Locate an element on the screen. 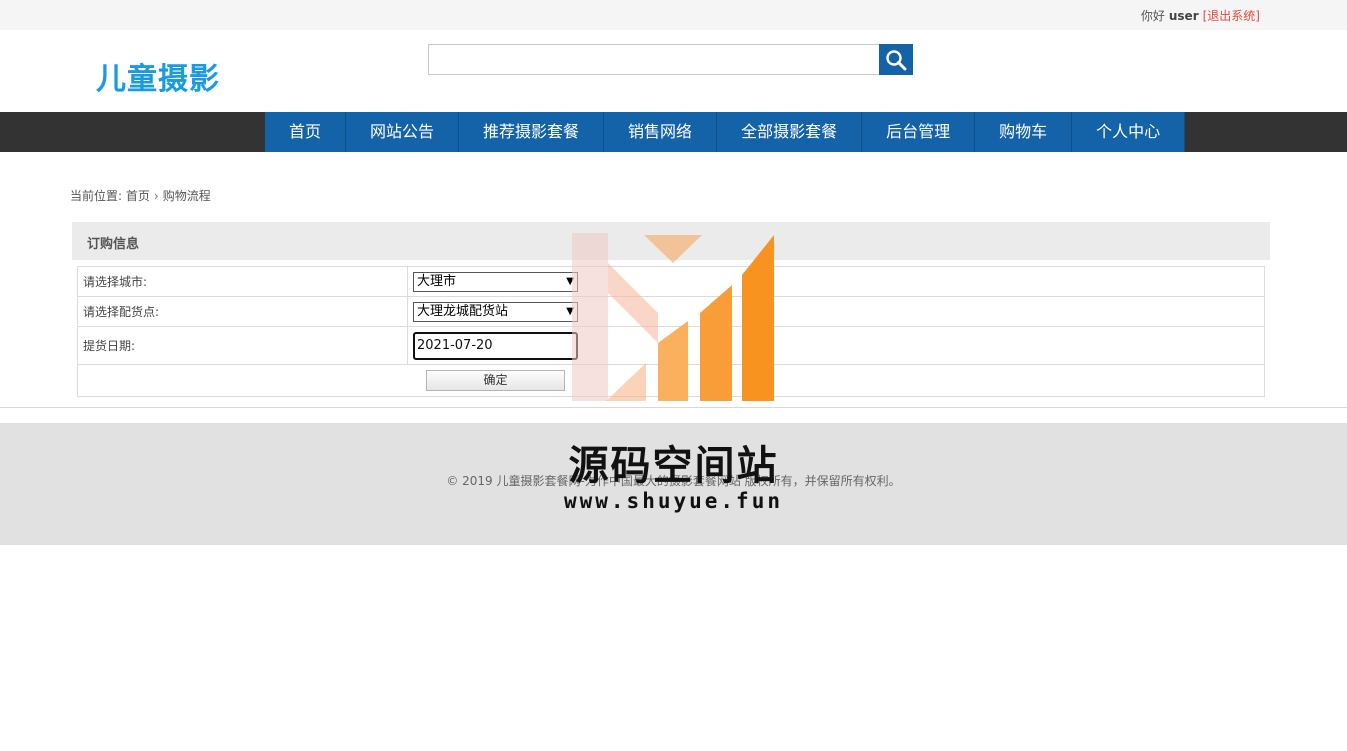  date-label: 提货日期: is located at coordinates (242, 345).